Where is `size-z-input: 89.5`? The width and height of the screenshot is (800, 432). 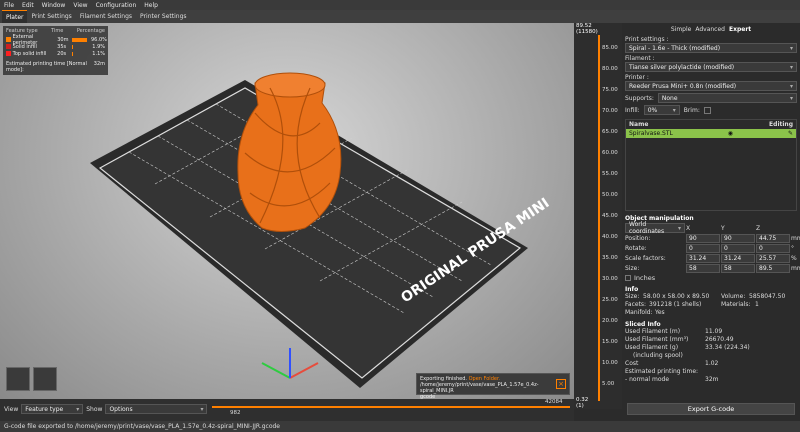 size-z-input: 89.5 is located at coordinates (773, 268).